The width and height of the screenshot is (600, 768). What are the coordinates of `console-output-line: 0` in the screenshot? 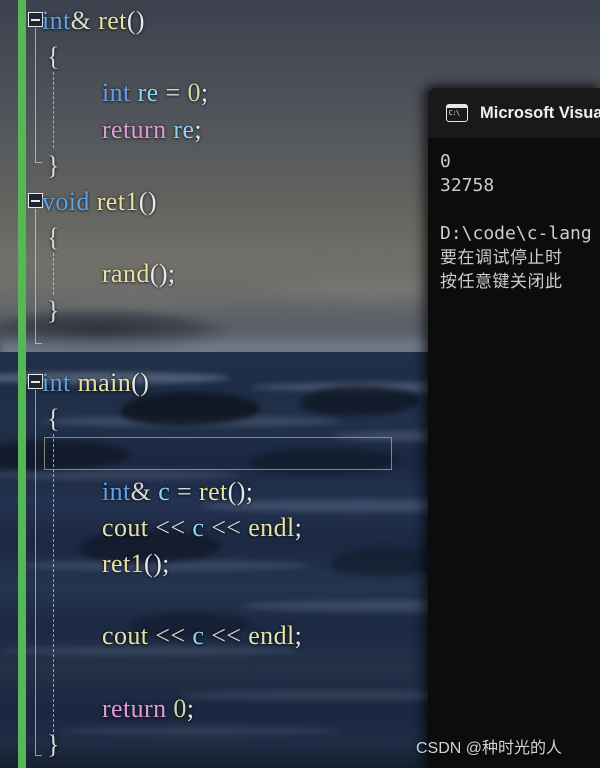 It's located at (445, 161).